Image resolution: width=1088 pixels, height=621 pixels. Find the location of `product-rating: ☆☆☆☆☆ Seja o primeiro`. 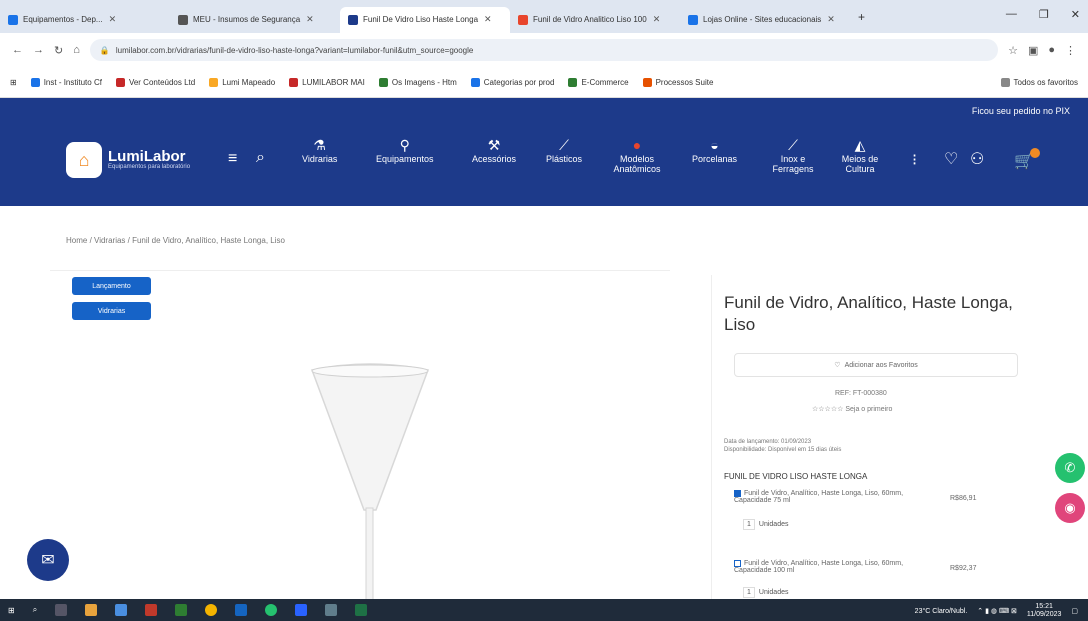

product-rating: ☆☆☆☆☆ Seja o primeiro is located at coordinates (852, 409).